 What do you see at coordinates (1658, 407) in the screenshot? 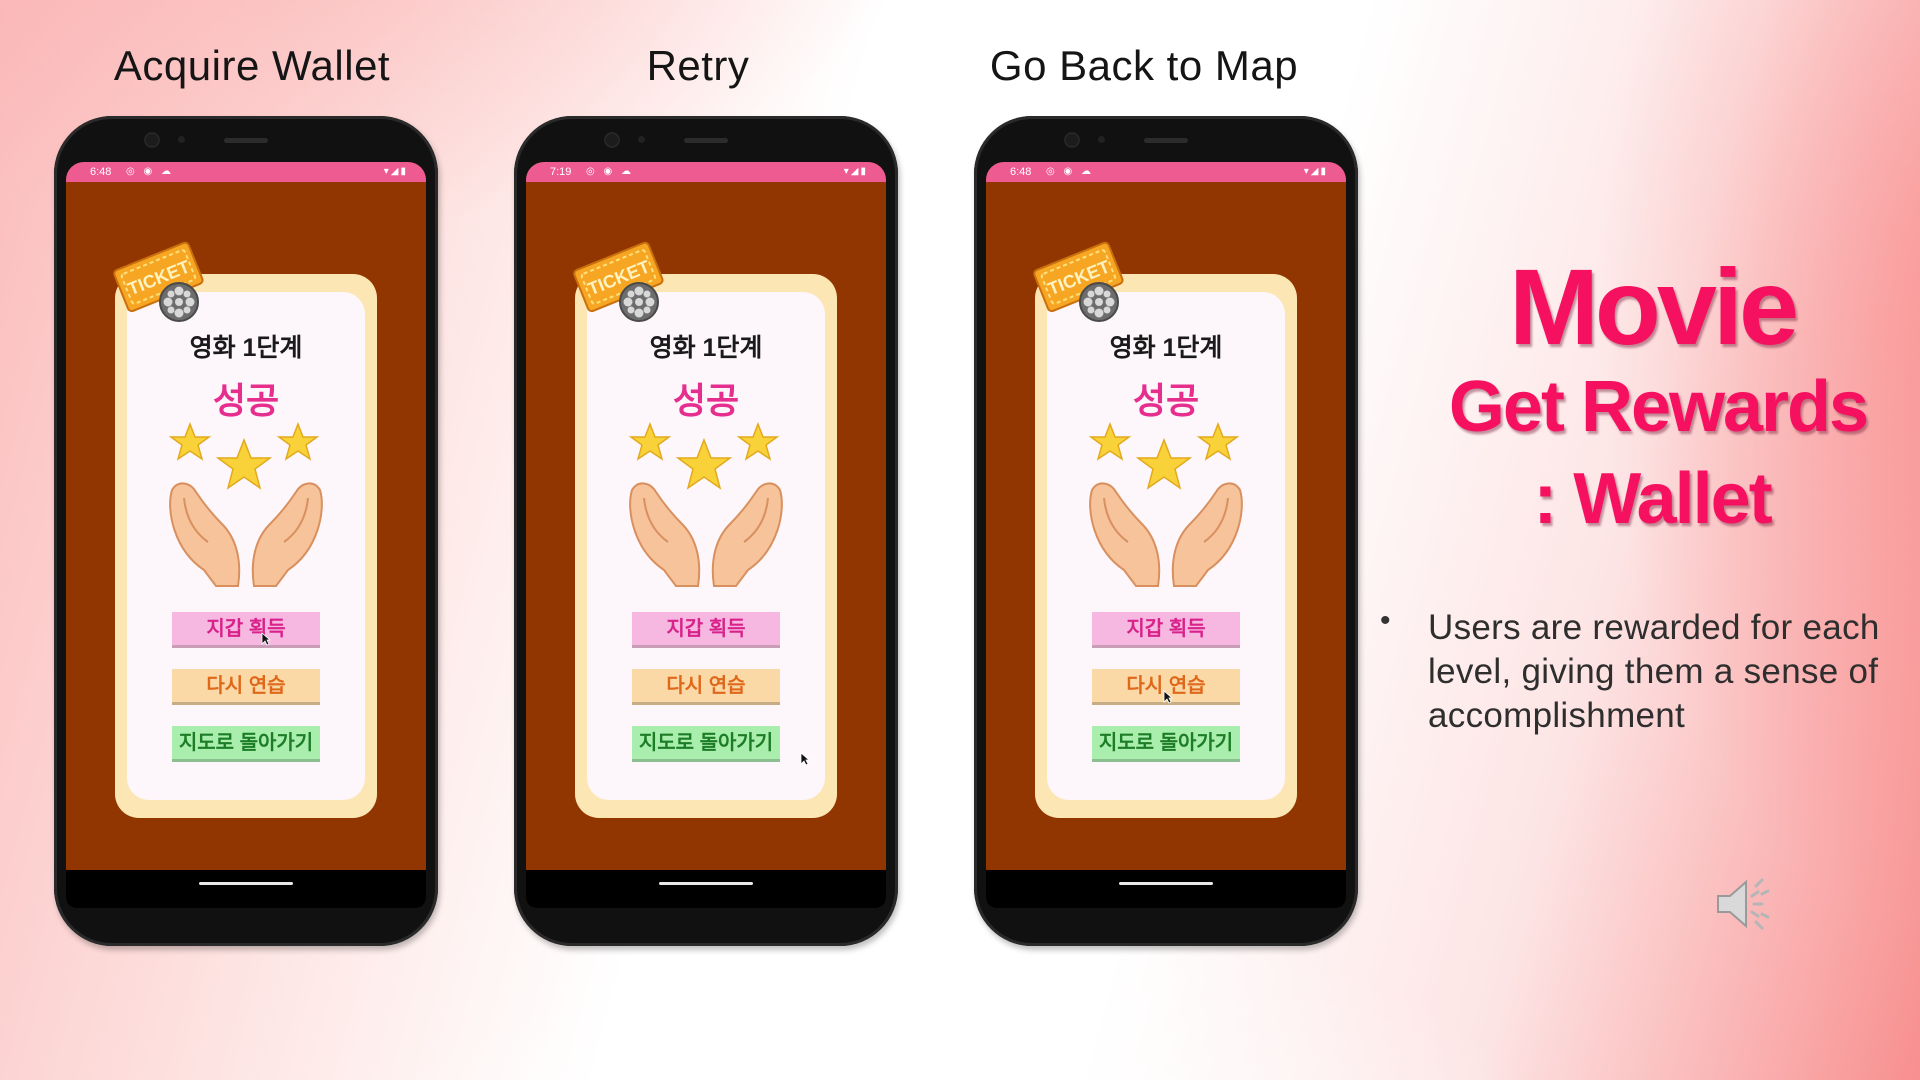
I see `heading-get-rewards: Get Rewards` at bounding box center [1658, 407].